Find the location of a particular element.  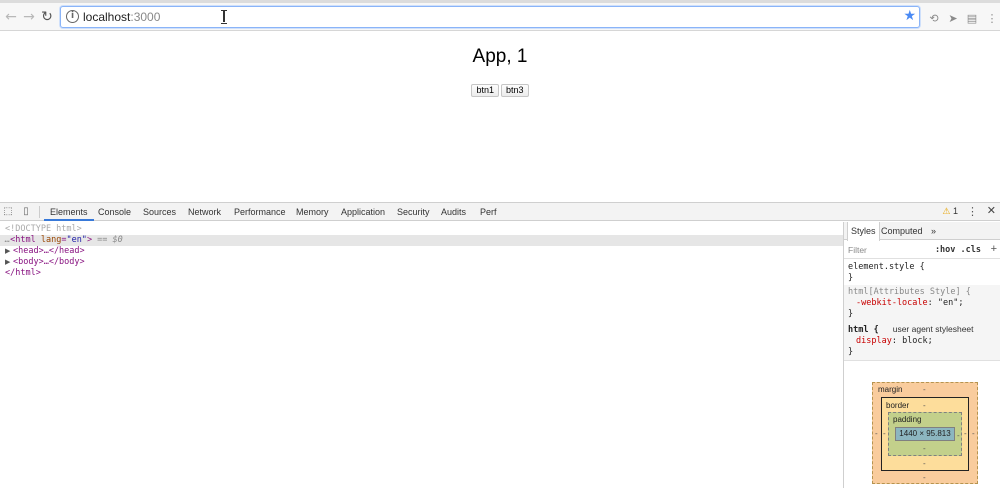

cast-icon: ▤ is located at coordinates (972, 19).